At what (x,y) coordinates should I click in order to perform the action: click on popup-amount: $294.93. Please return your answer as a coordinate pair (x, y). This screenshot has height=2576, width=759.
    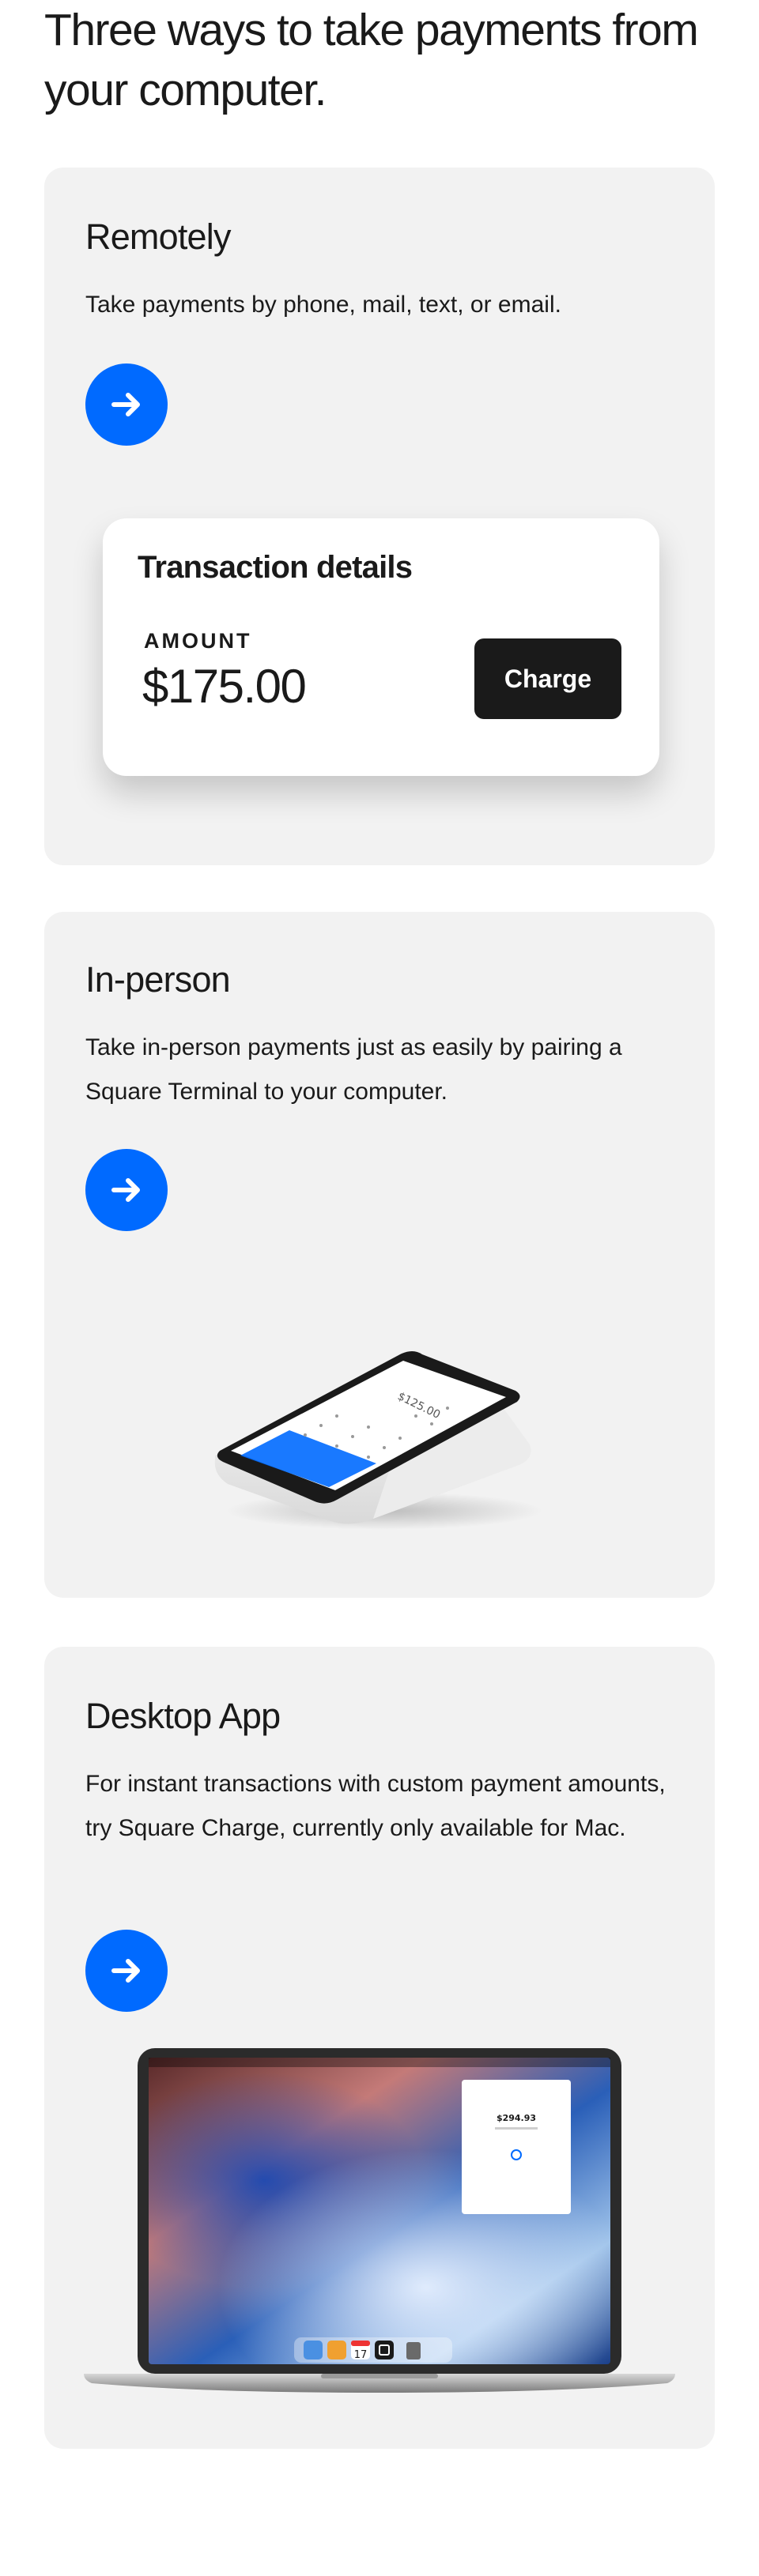
    Looking at the image, I should click on (516, 2118).